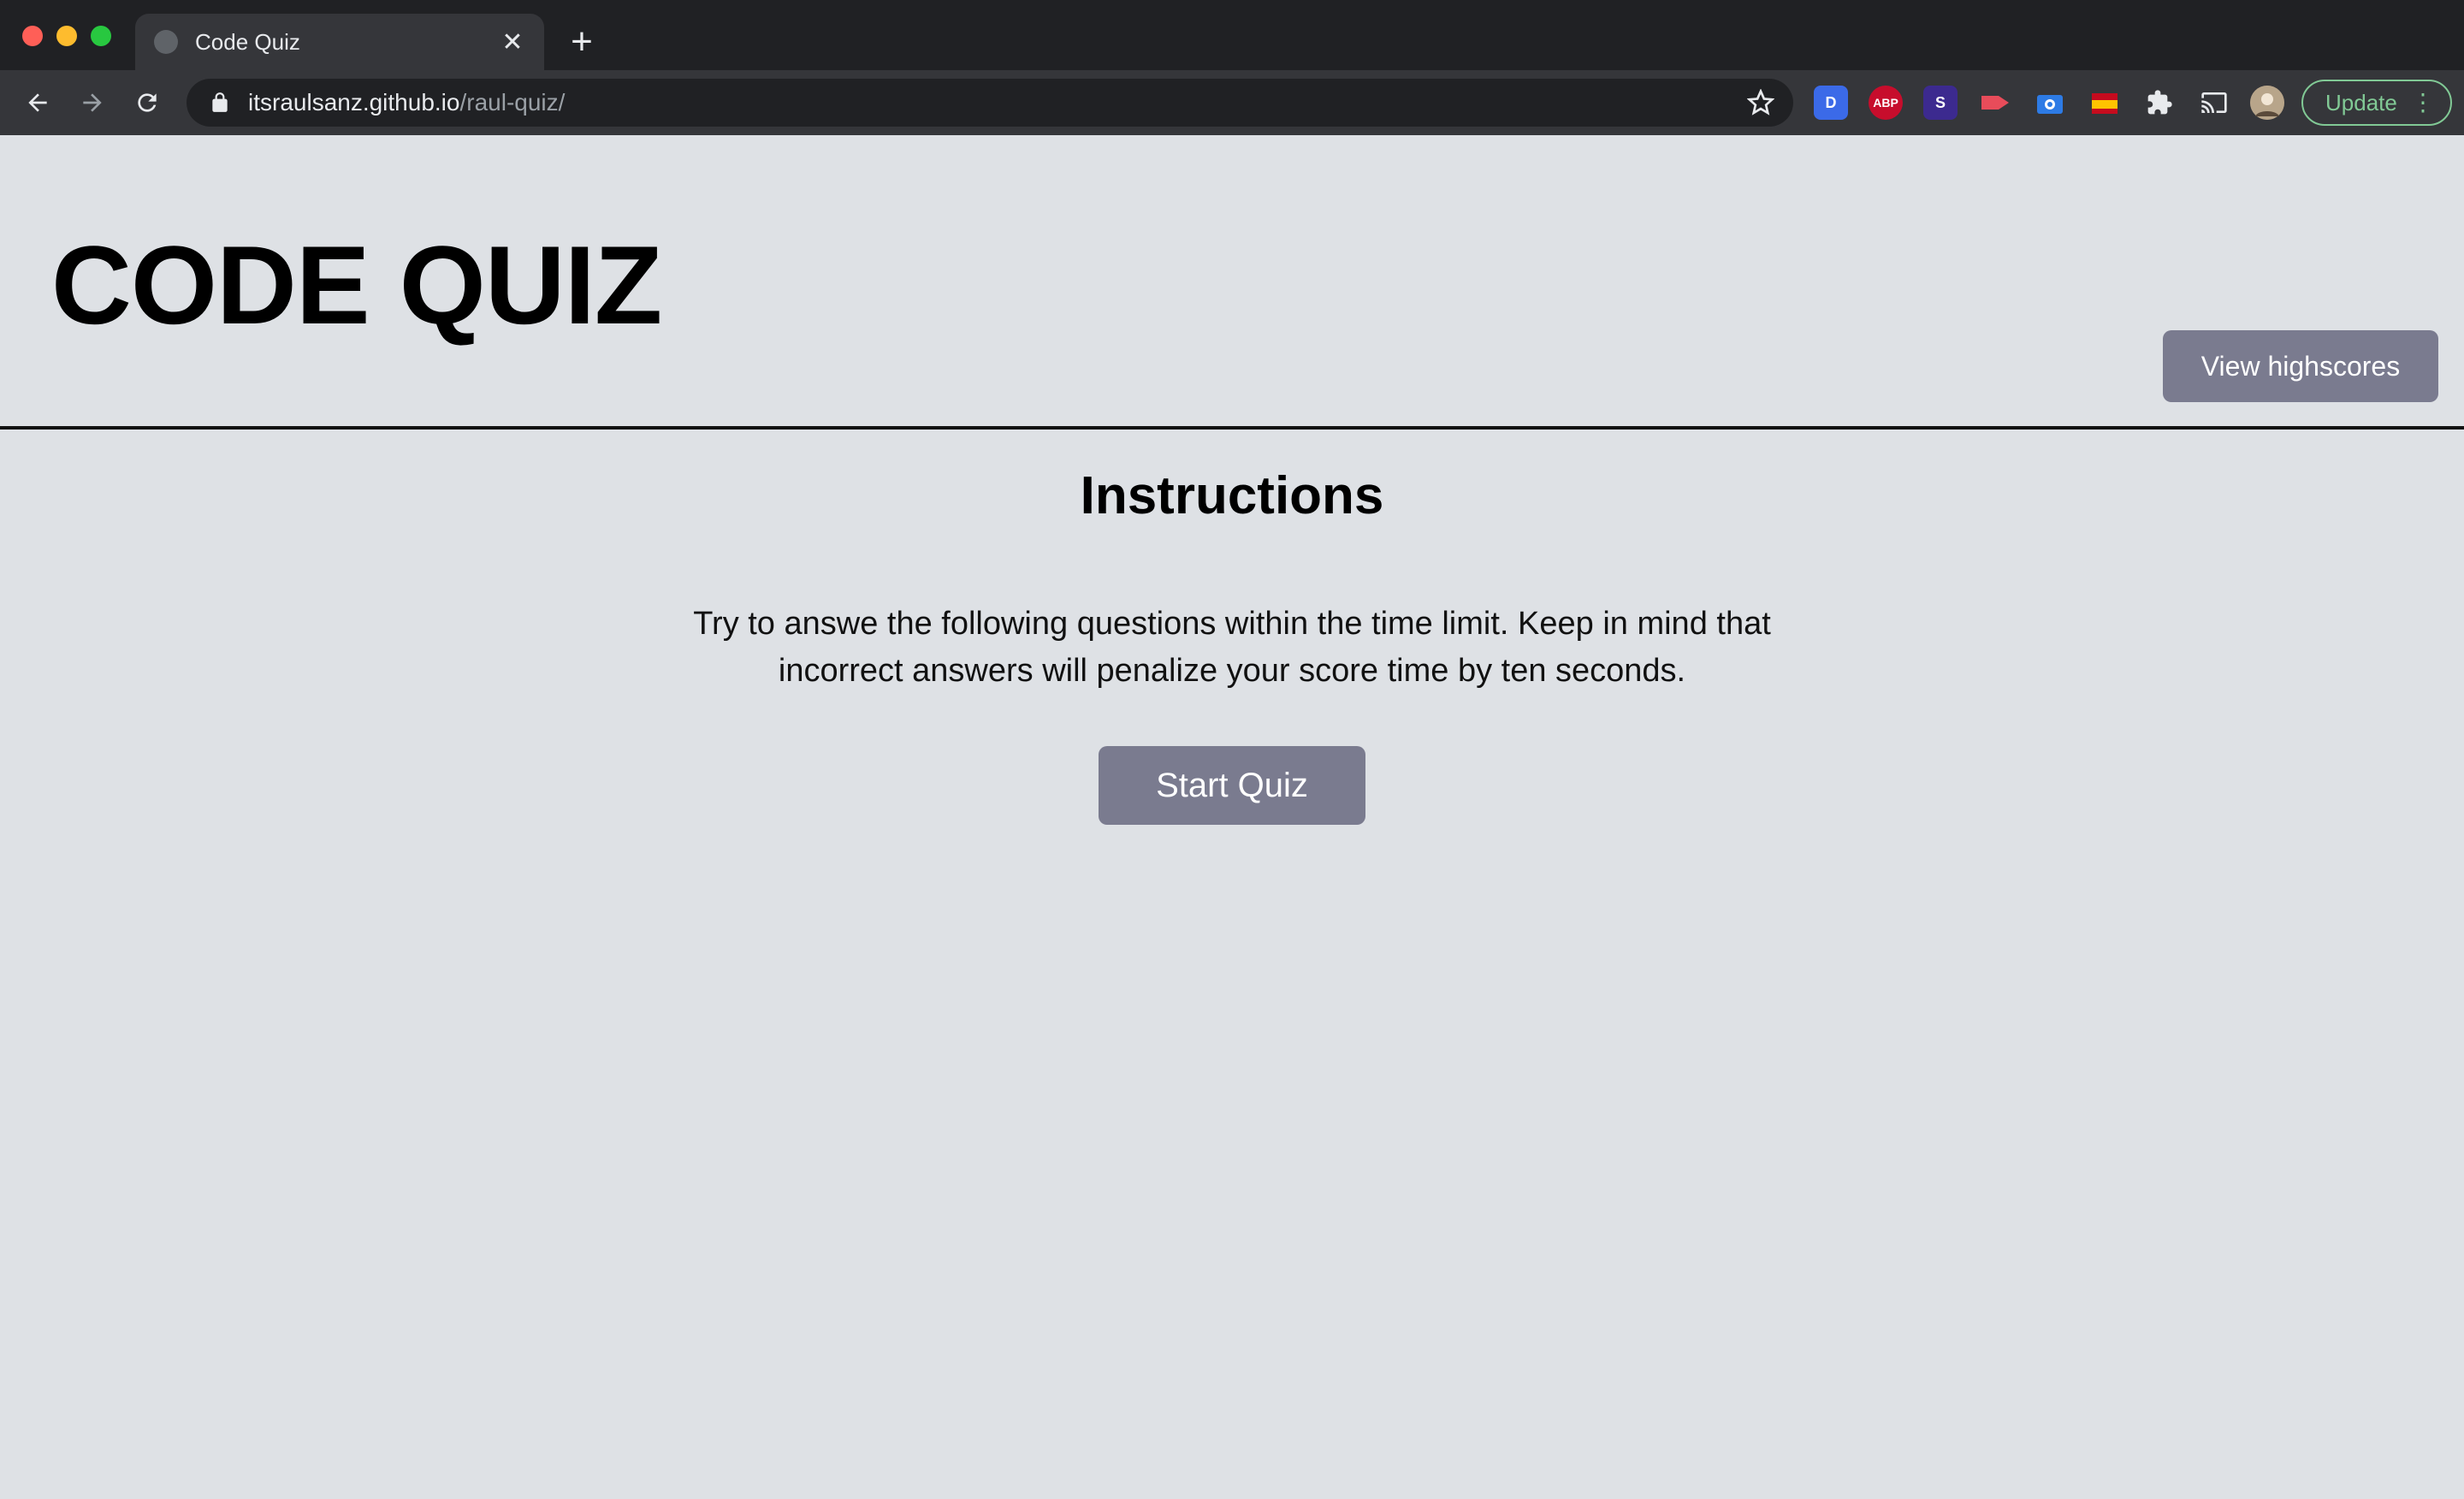 The height and width of the screenshot is (1499, 2464). I want to click on browser-tab: Code Quiz ✕, so click(339, 42).